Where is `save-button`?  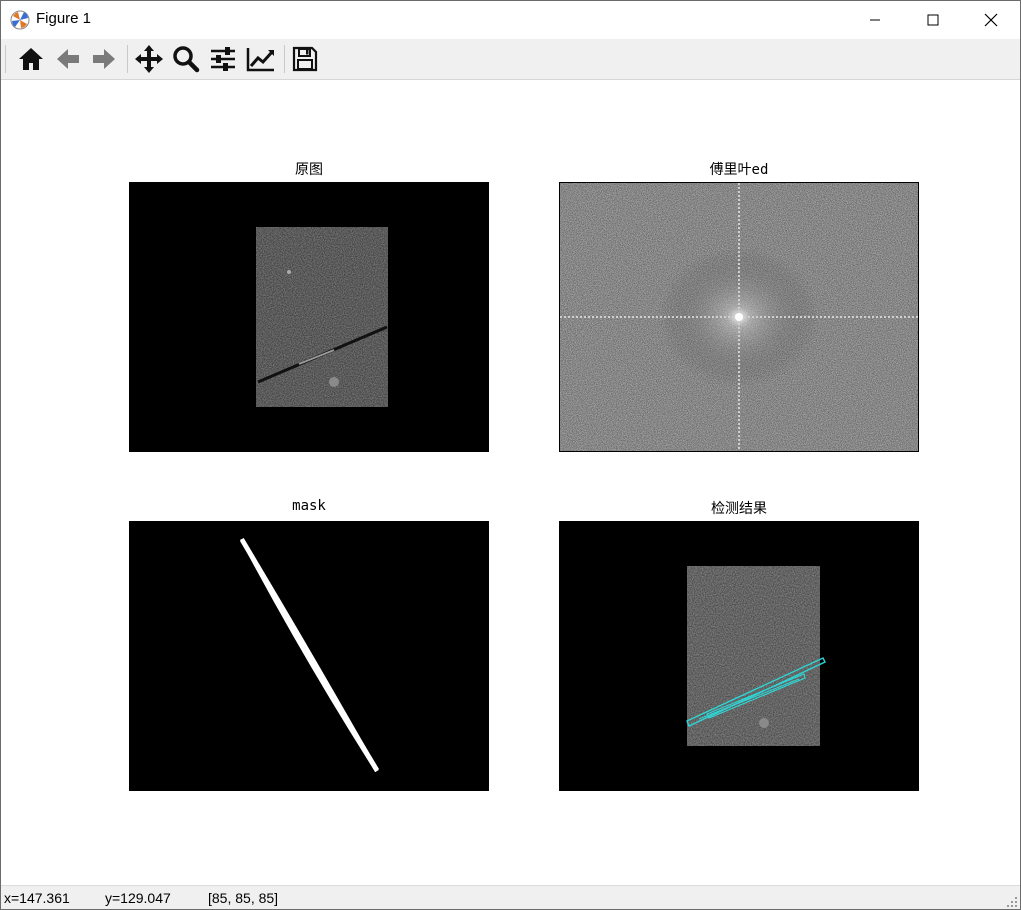 save-button is located at coordinates (305, 59).